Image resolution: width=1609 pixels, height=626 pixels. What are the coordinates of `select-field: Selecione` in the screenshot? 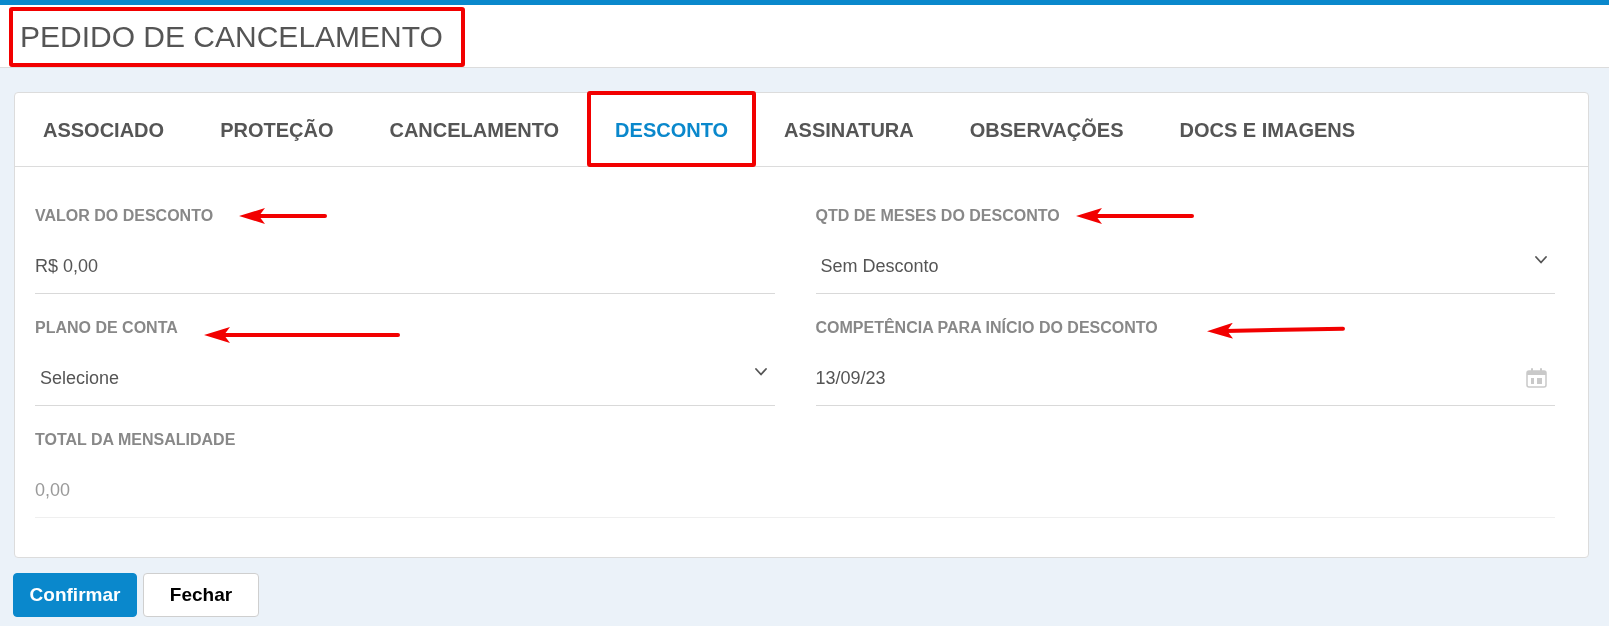 It's located at (405, 378).